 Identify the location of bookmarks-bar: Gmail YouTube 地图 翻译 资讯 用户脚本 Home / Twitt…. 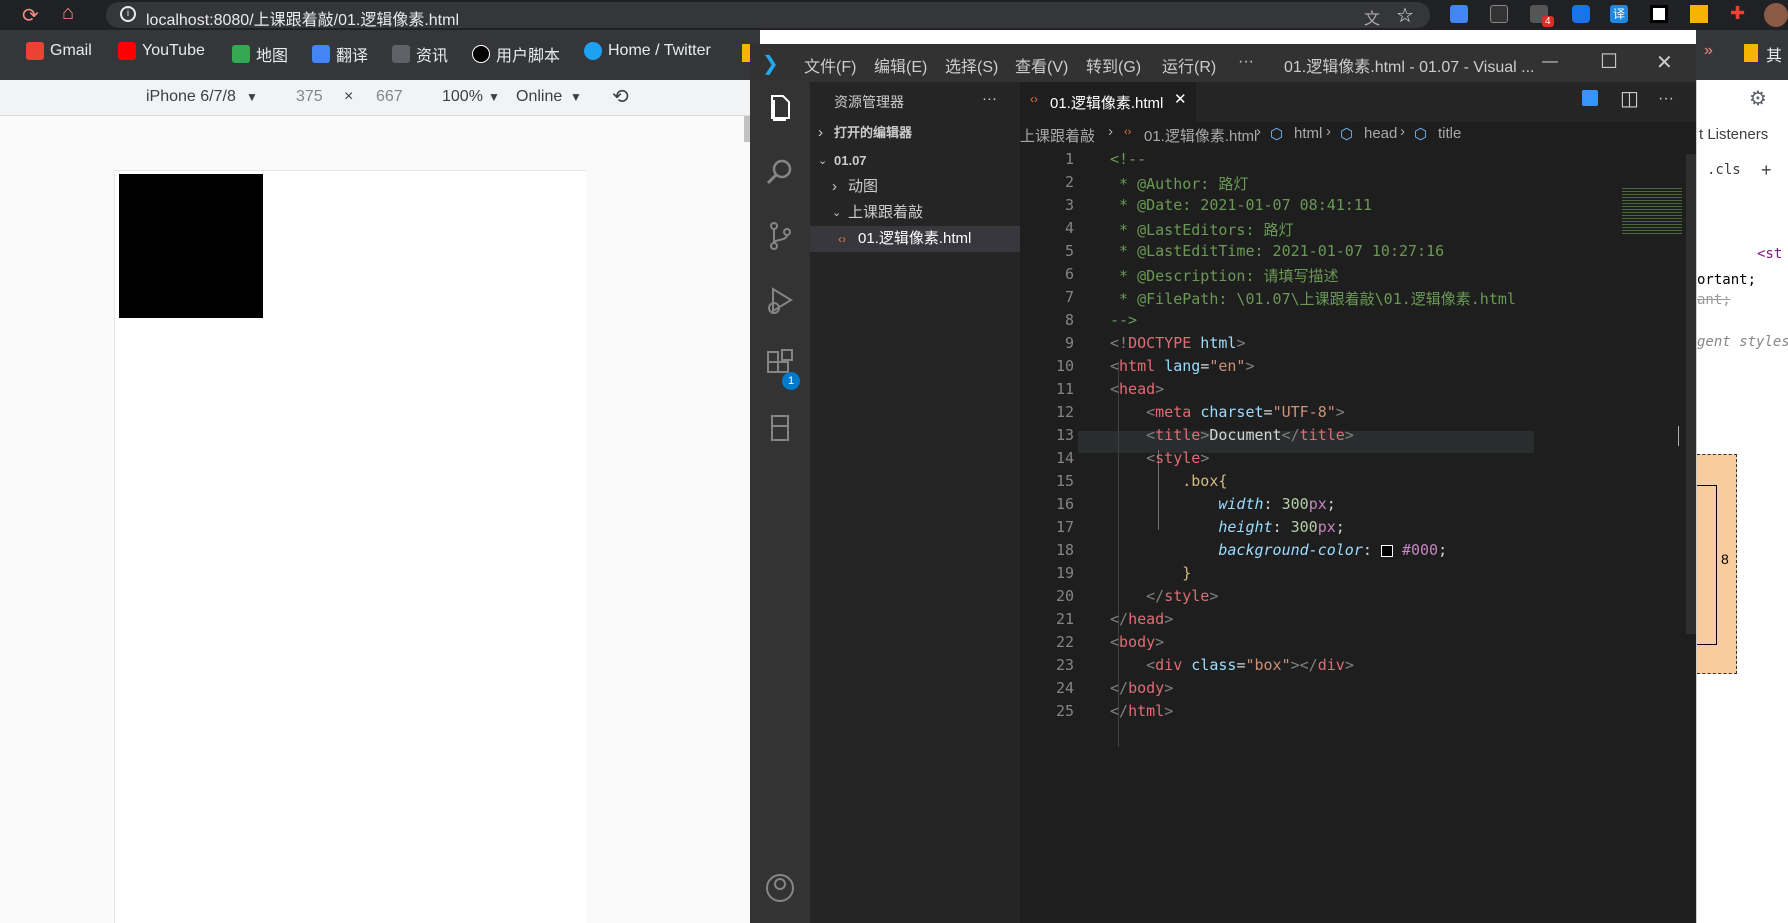
(380, 55).